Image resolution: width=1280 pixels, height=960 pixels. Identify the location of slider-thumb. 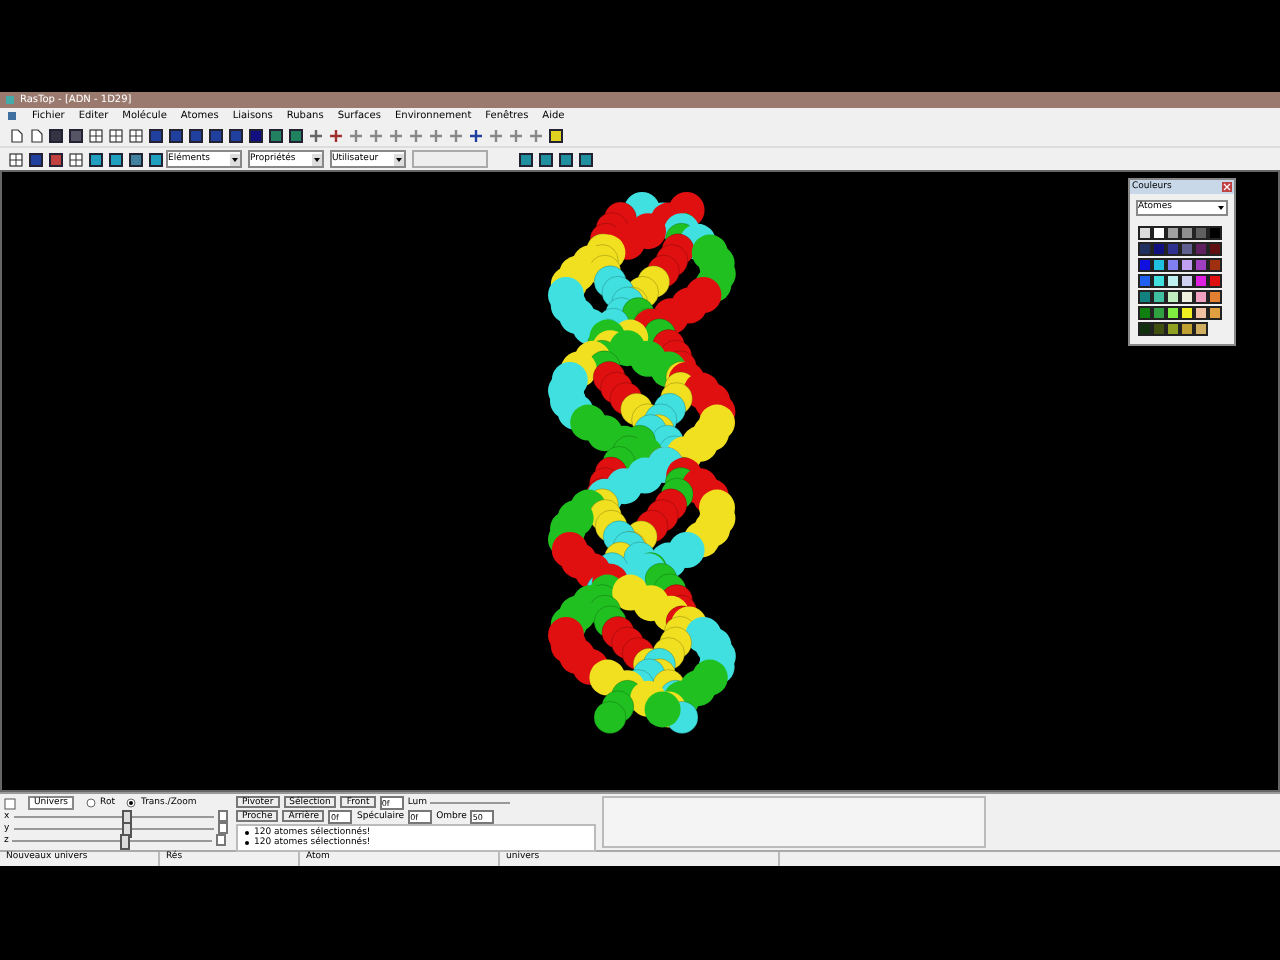
(125, 841).